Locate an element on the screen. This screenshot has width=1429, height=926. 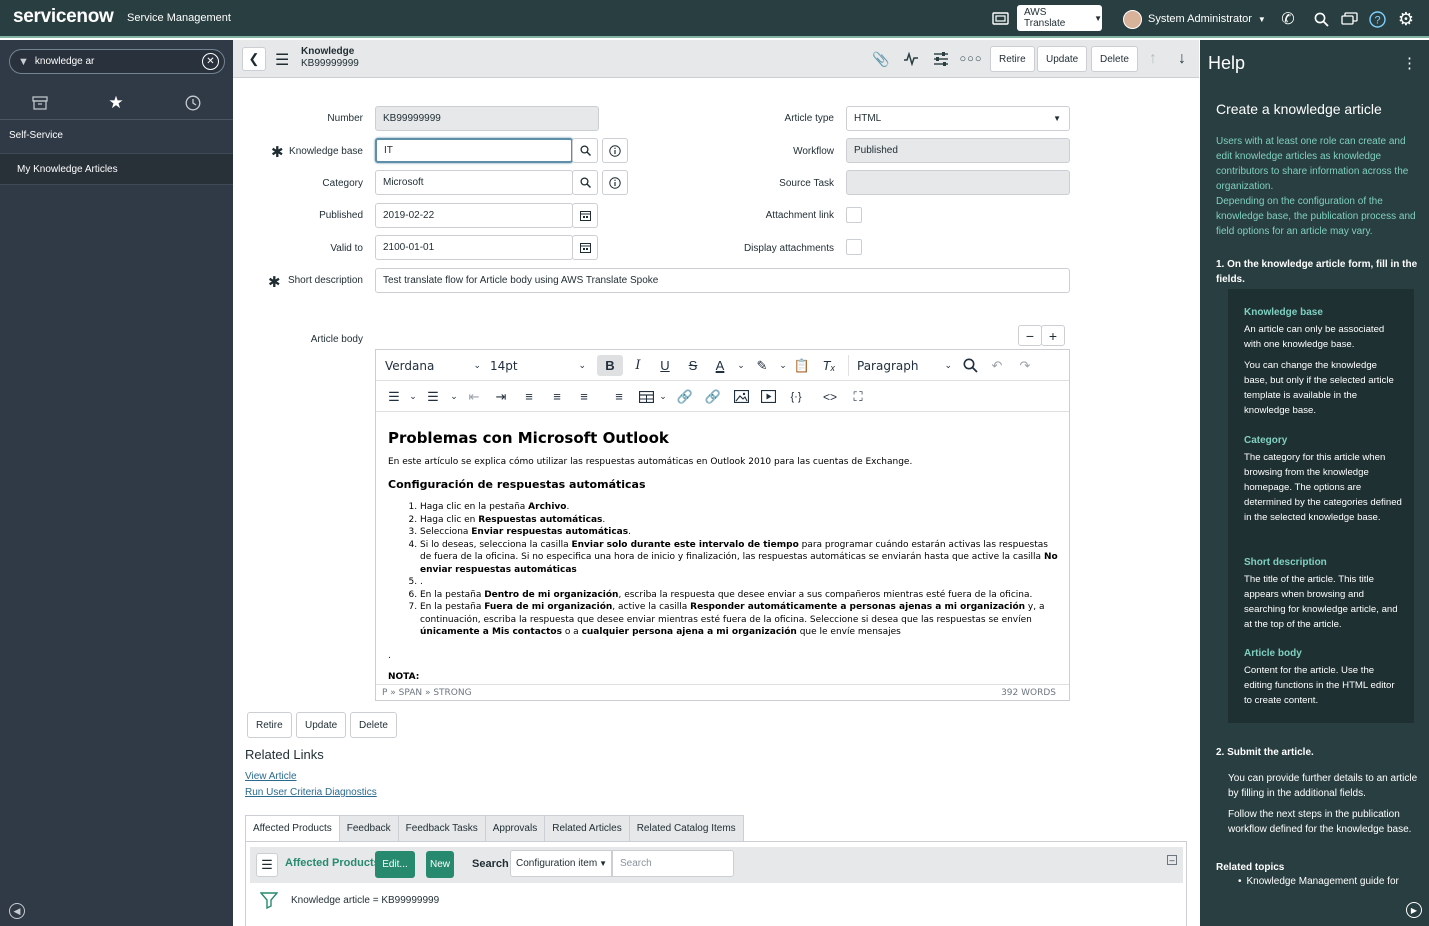
knowledge-base-field: IT is located at coordinates (474, 150).